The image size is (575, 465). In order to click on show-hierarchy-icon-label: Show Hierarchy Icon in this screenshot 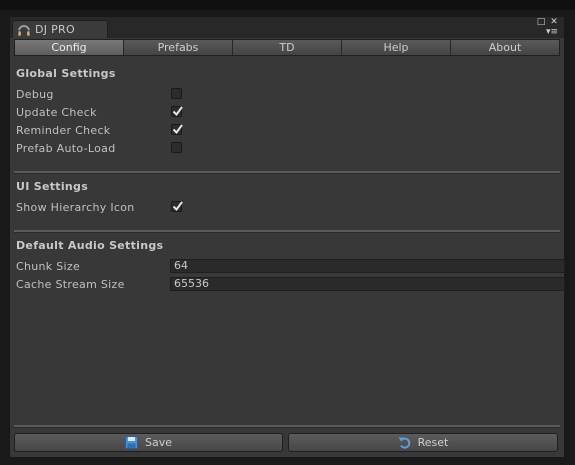, I will do `click(75, 207)`.